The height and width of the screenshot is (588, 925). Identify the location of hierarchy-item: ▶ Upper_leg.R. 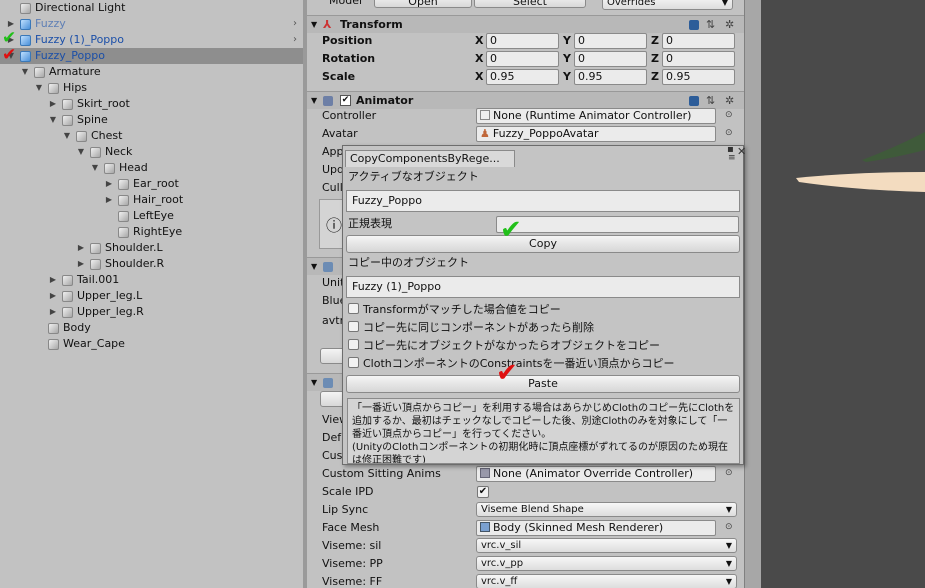
(151, 312).